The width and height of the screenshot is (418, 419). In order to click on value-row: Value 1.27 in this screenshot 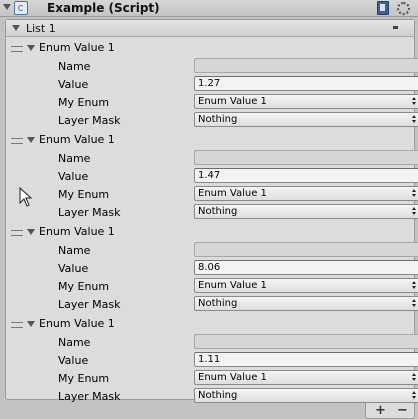, I will do `click(238, 84)`.